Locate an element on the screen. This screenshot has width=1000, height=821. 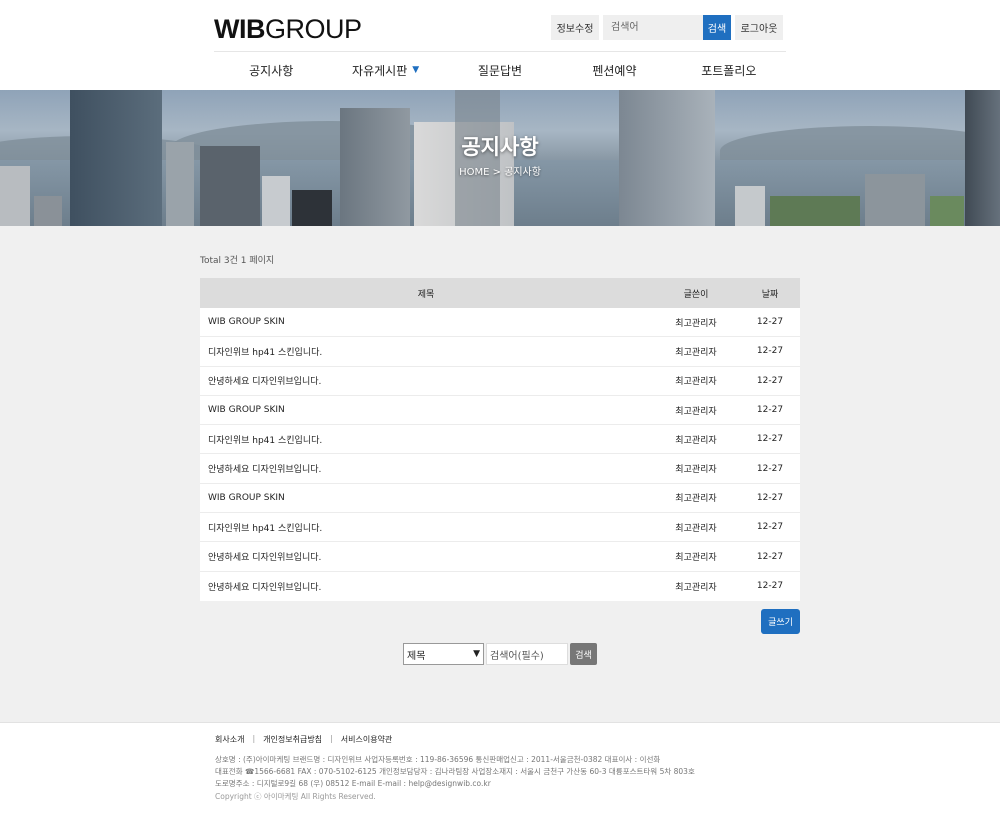
board-search-input: 검색어(필수) is located at coordinates (527, 654).